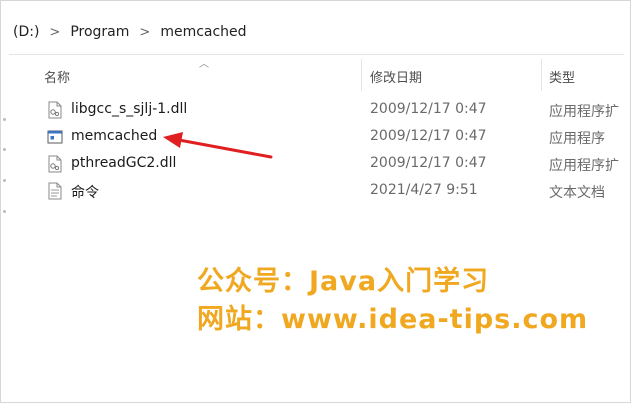 The height and width of the screenshot is (406, 633). I want to click on column-header-type: 类型, so click(562, 76).